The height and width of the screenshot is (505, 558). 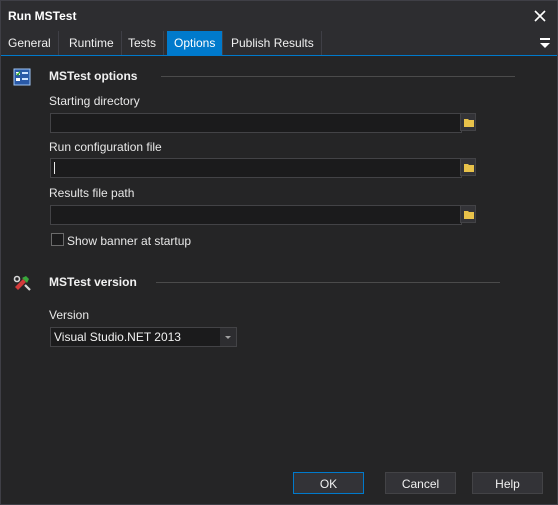 What do you see at coordinates (92, 43) in the screenshot?
I see `tab-runtime: Runtime` at bounding box center [92, 43].